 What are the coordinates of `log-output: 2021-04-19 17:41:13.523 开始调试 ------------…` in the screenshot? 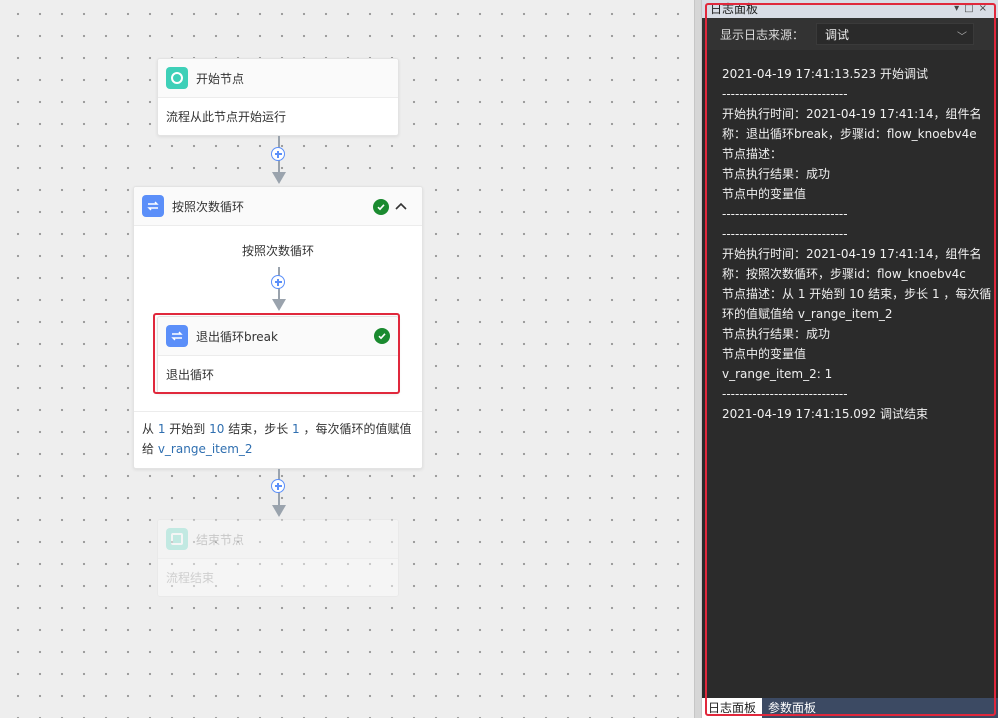 It's located at (858, 244).